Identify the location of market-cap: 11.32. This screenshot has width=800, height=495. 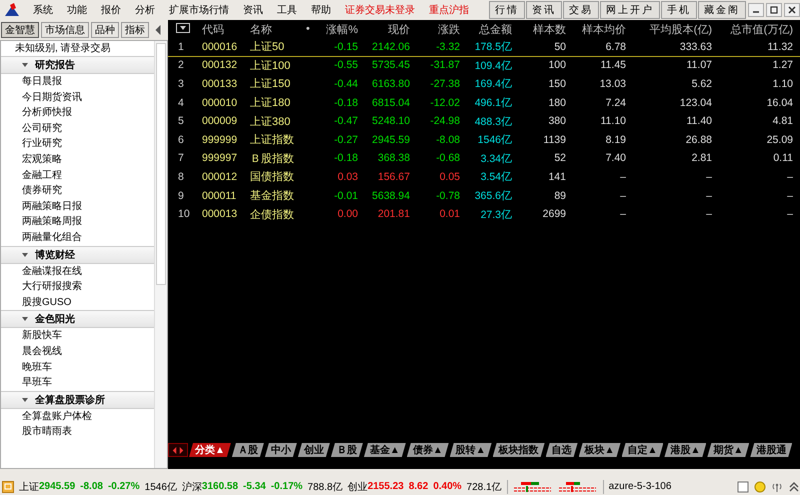
(779, 46).